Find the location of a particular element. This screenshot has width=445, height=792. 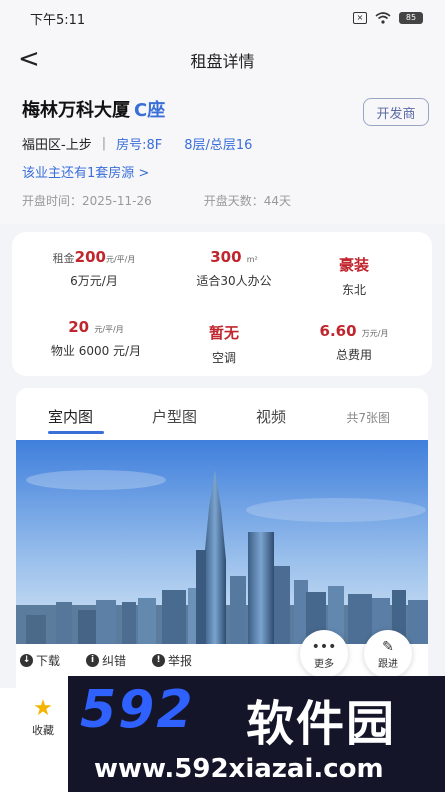

wifi-icon is located at coordinates (383, 18).